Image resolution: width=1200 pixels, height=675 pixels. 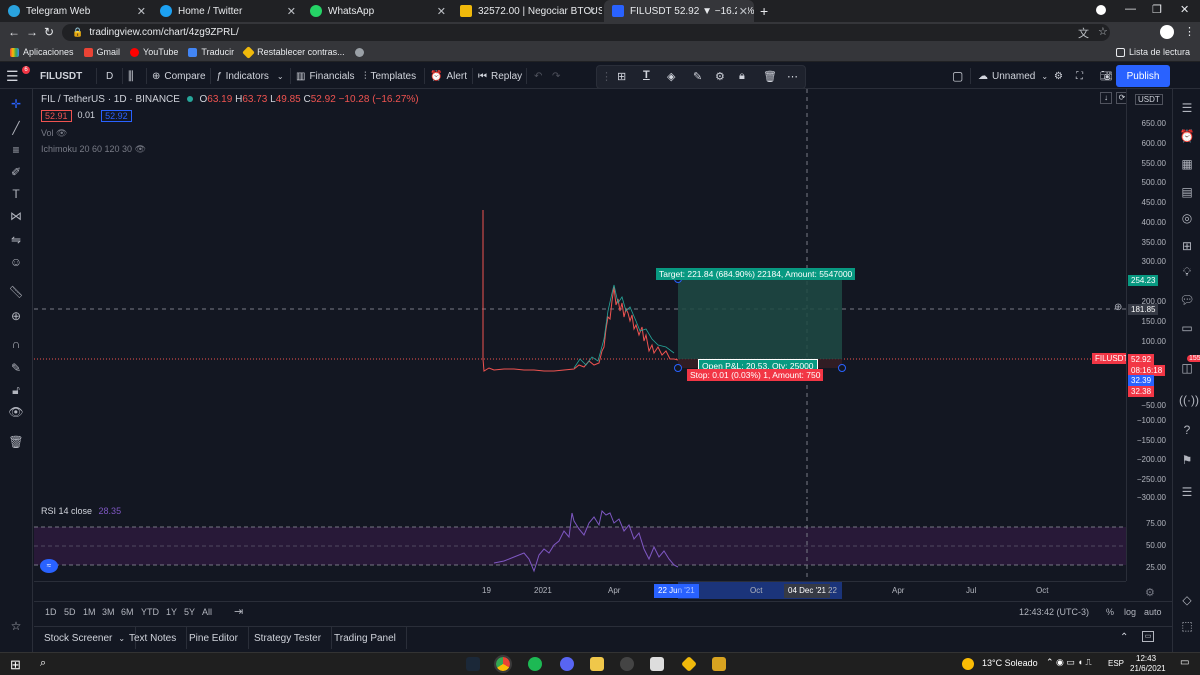 I want to click on help-icon: ?, so click(x=1187, y=431).